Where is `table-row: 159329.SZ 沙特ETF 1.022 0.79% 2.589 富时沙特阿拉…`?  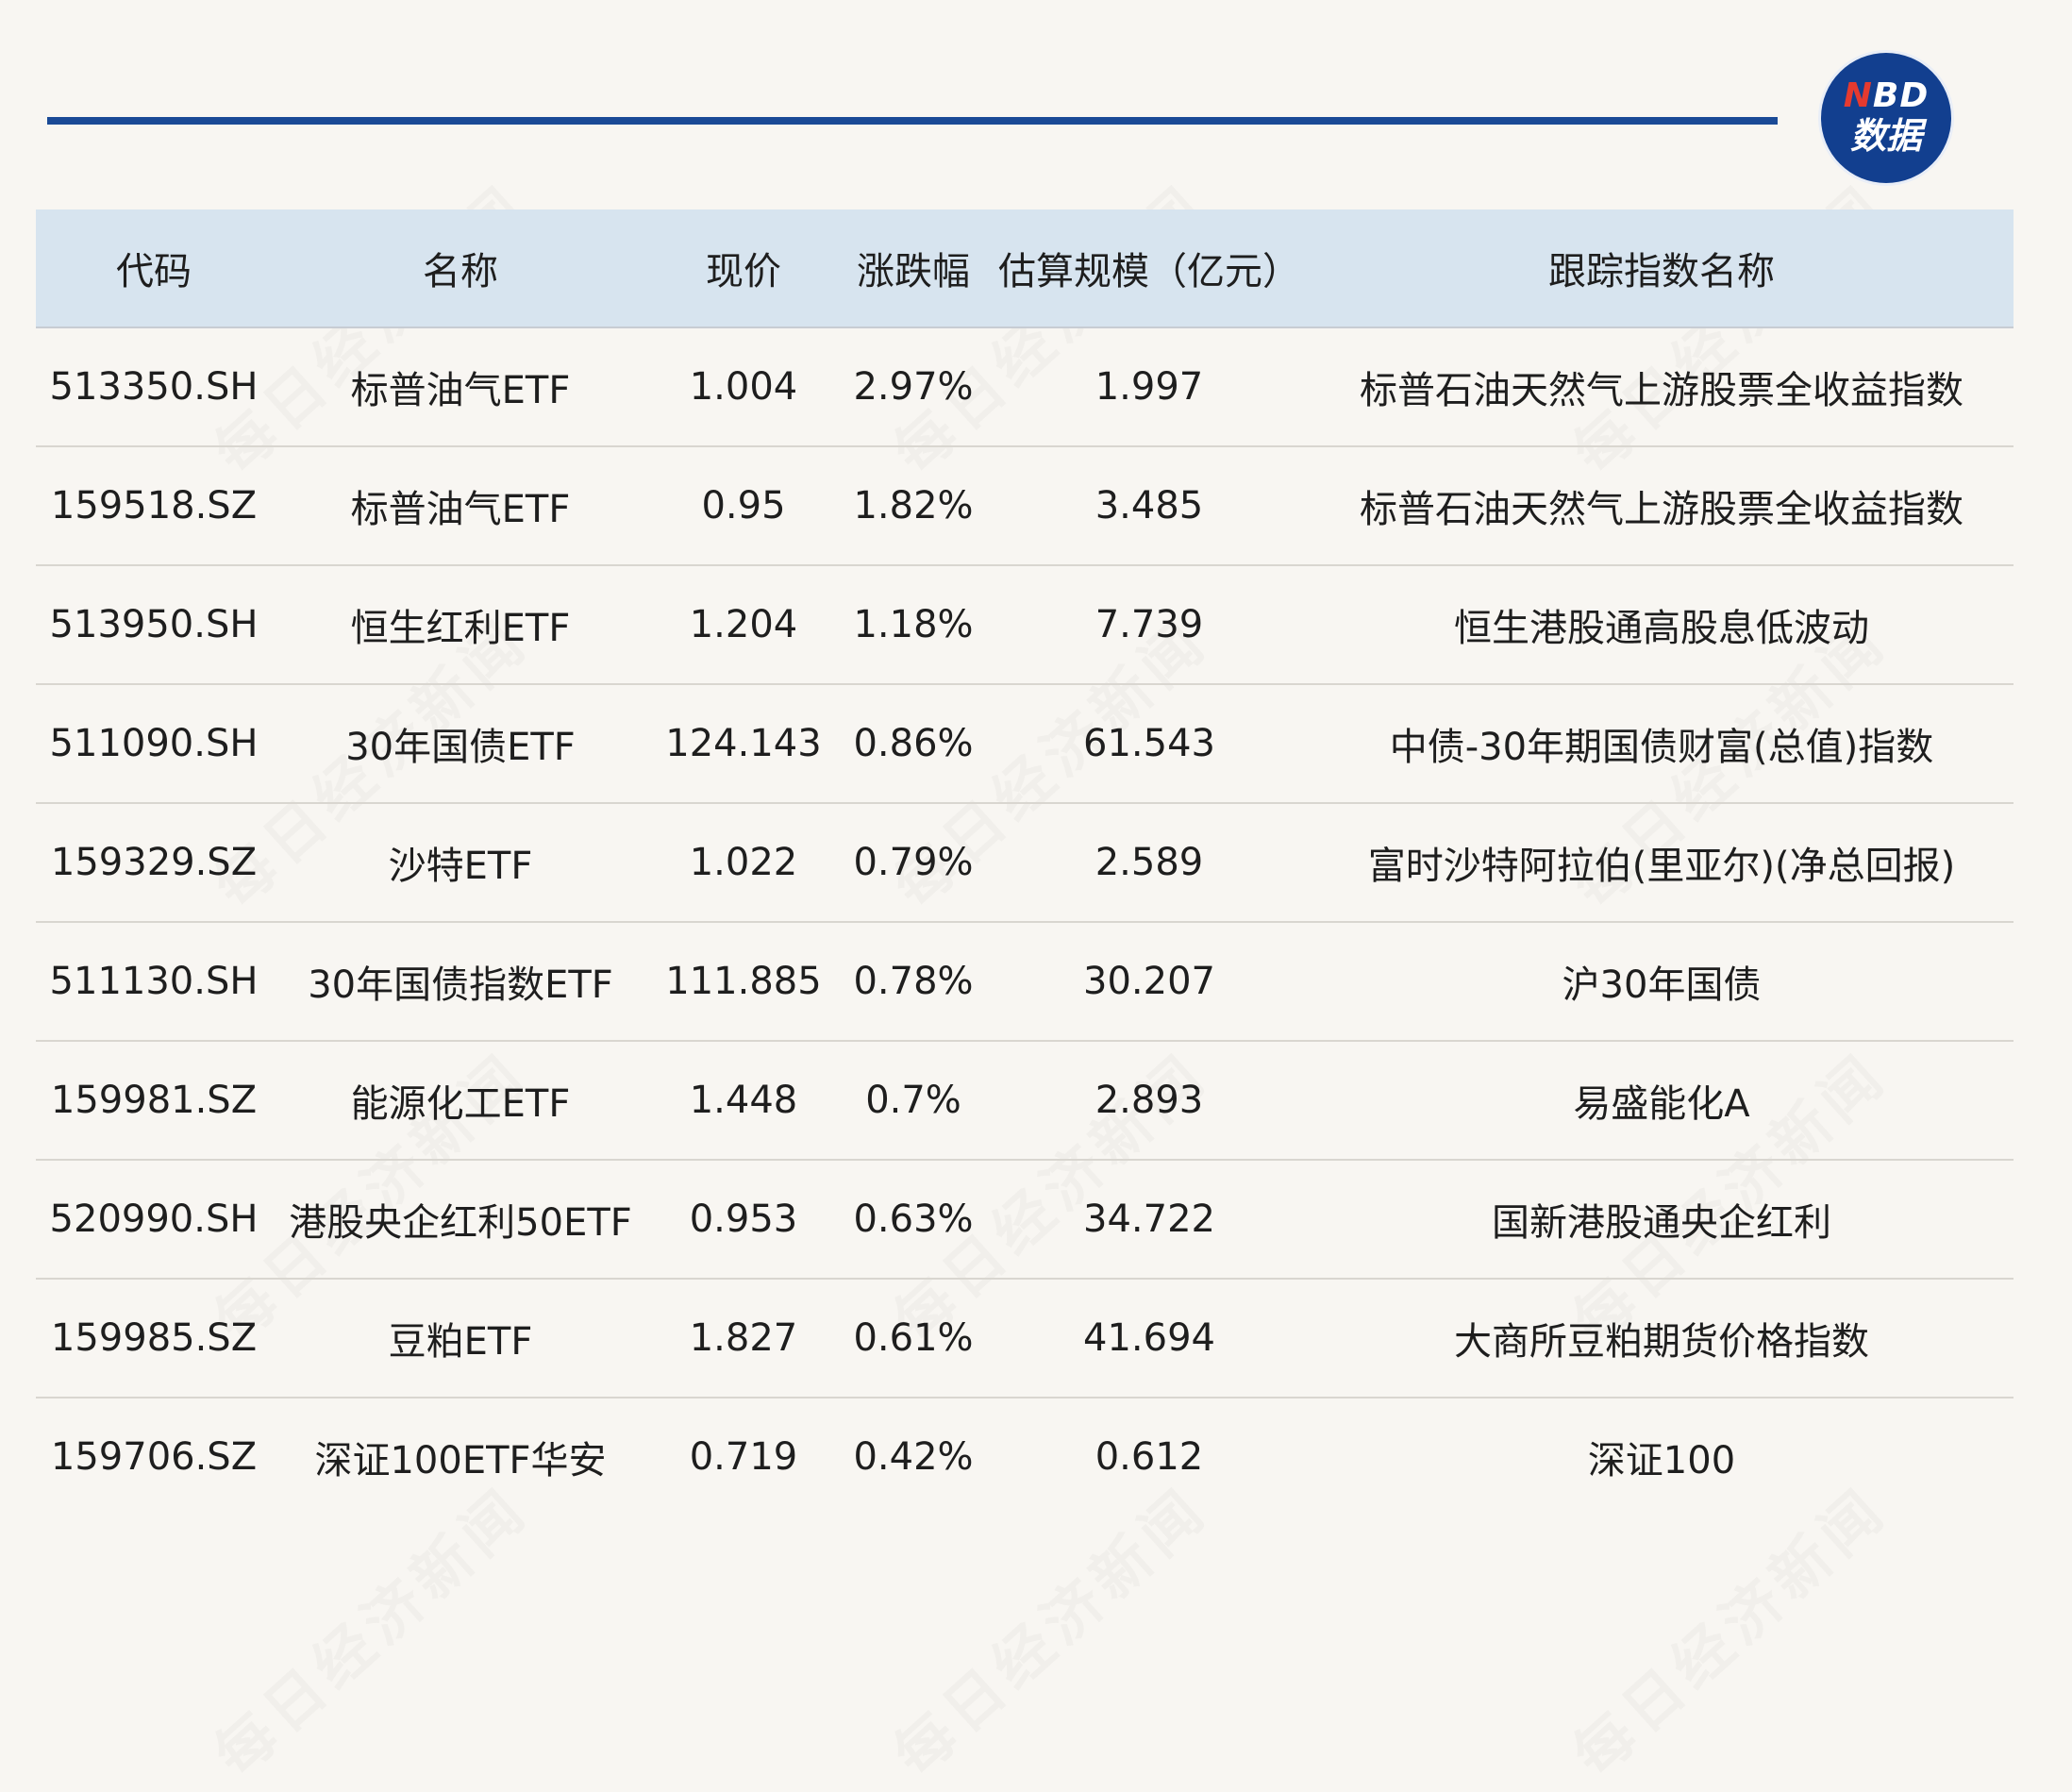
table-row: 159329.SZ 沙特ETF 1.022 0.79% 2.589 富时沙特阿拉… is located at coordinates (1025, 863).